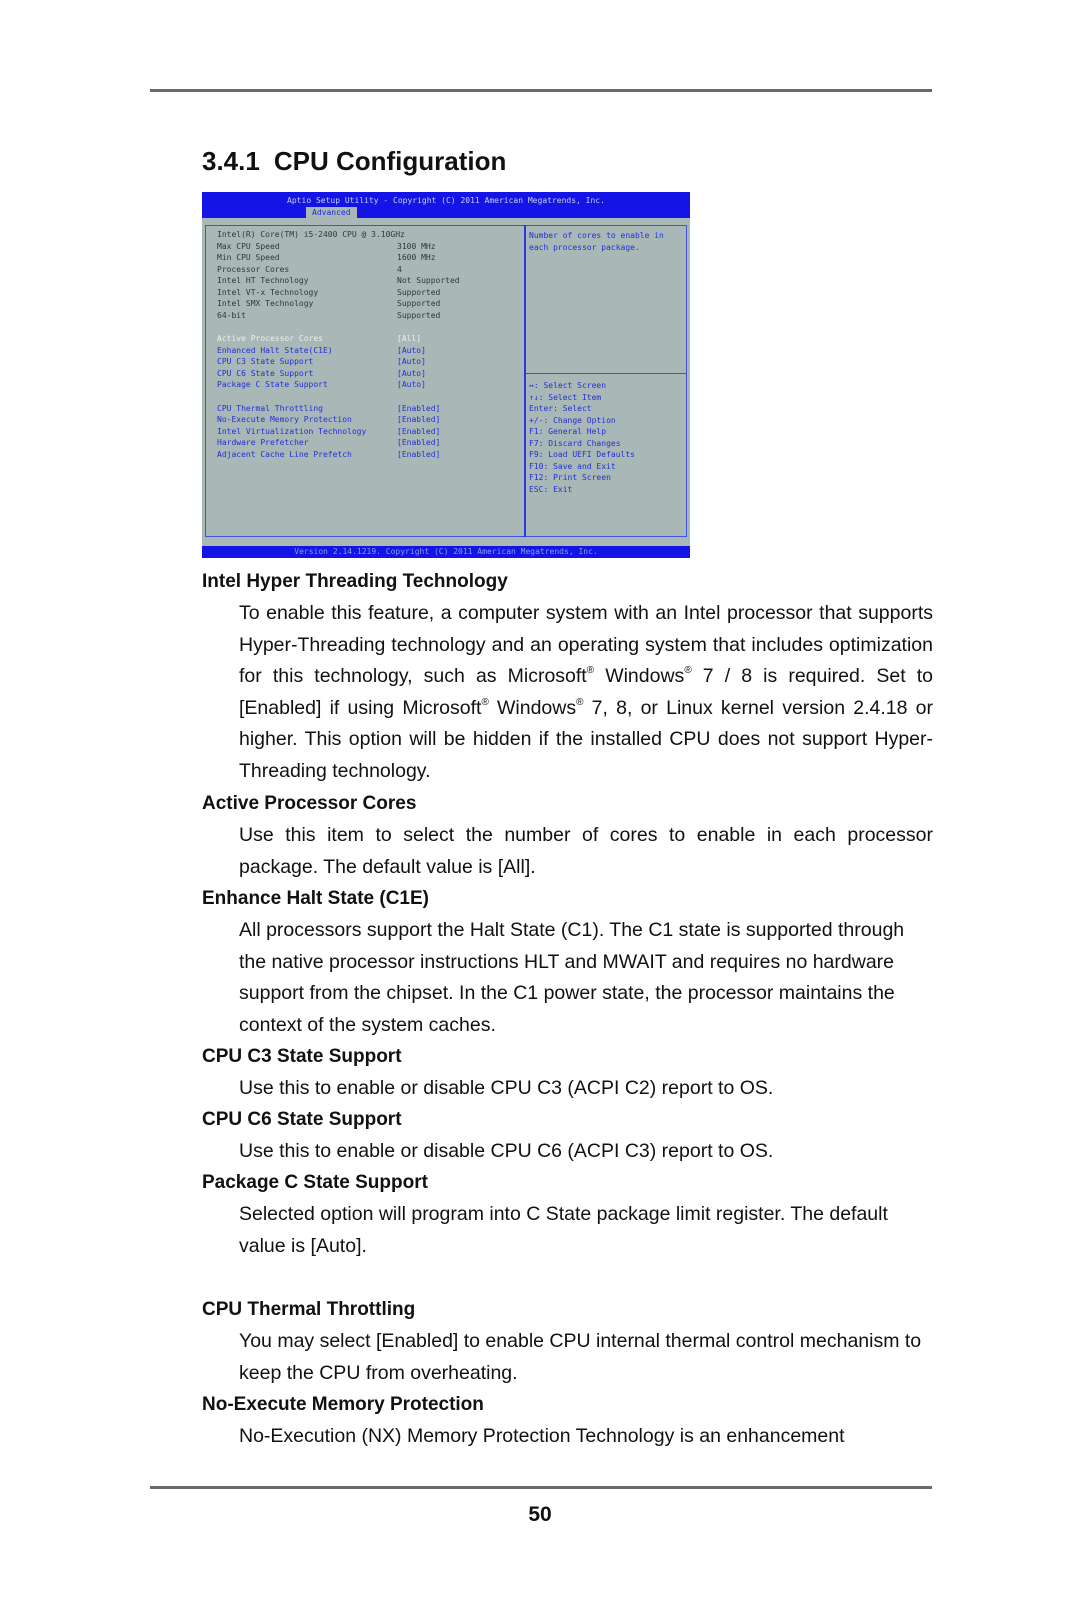  I want to click on section-heading: Package C State Support, so click(315, 1182).